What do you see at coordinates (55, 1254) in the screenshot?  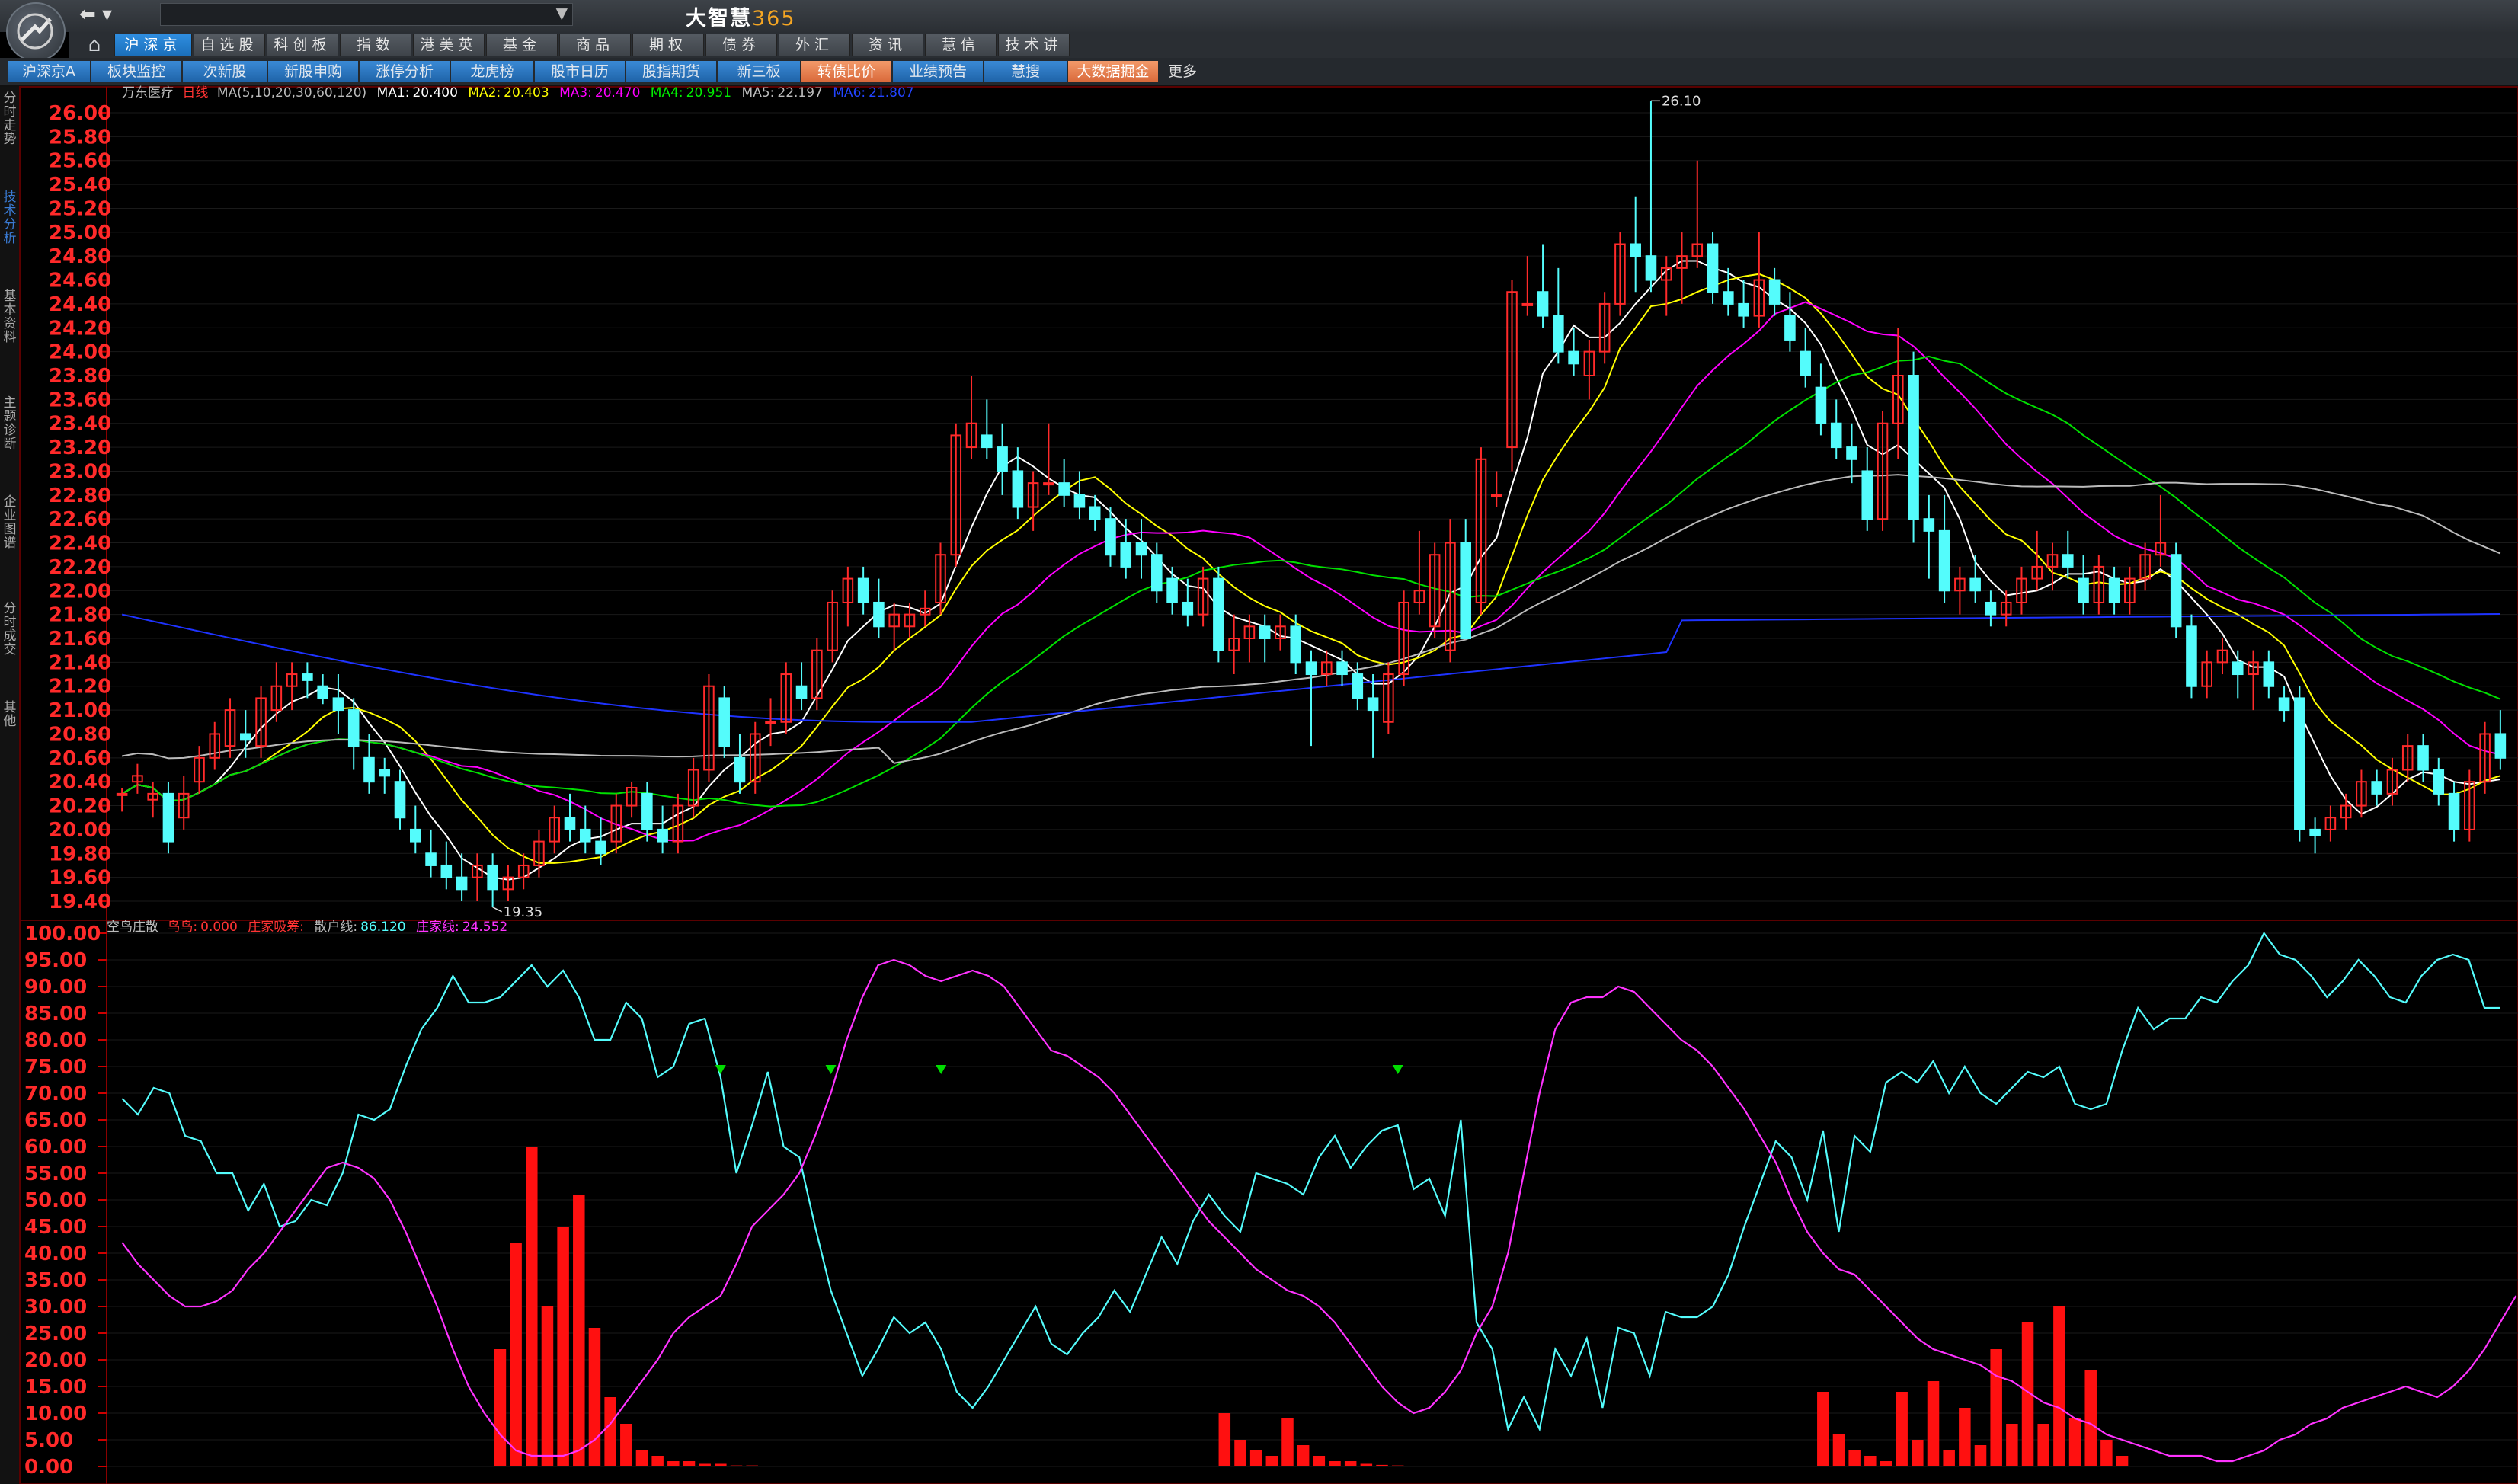 I see `indicator-tick-label: 40.00` at bounding box center [55, 1254].